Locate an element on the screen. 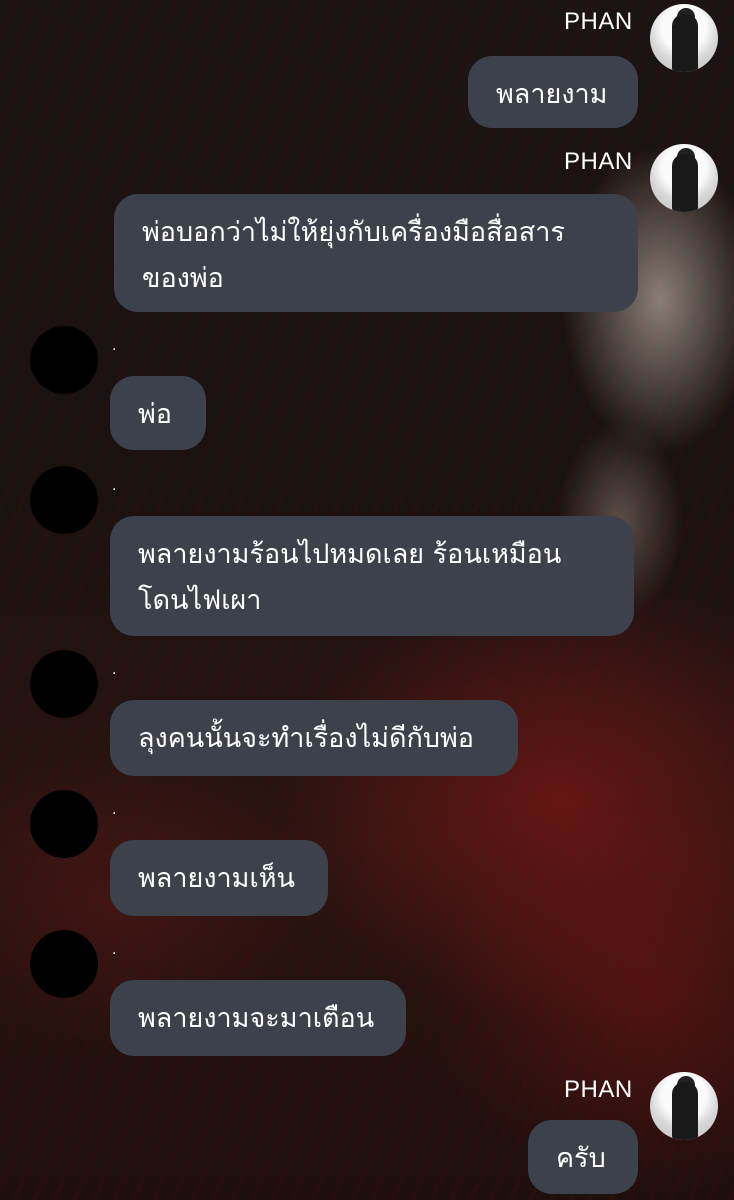  message-bubble: พลายงามร้อนไปหมดเลย ร้อนเหมือน โดนไฟเผา is located at coordinates (372, 576).